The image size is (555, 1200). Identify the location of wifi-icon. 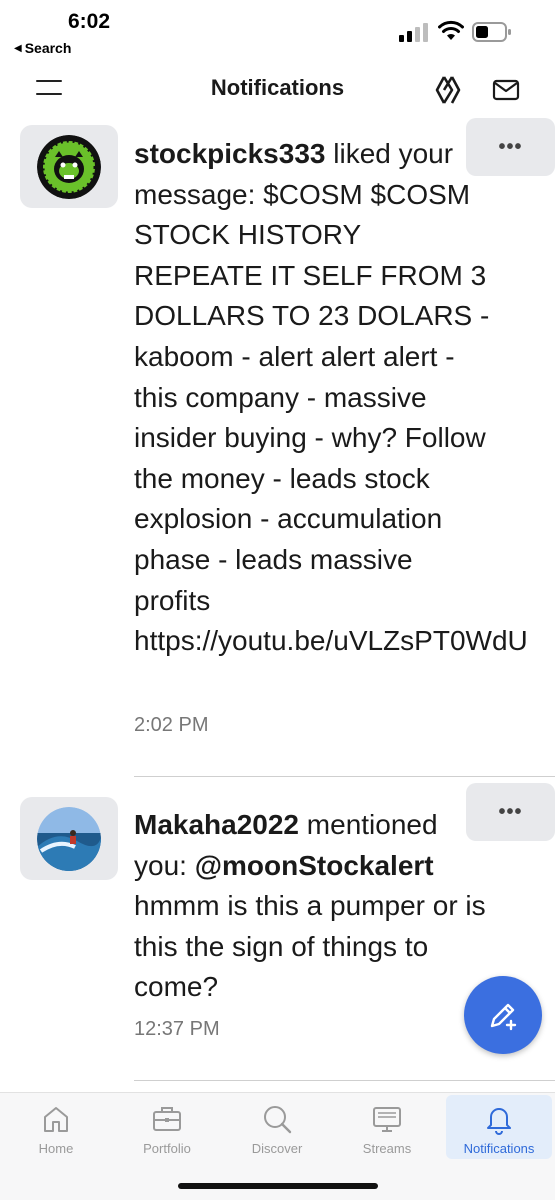
(451, 30).